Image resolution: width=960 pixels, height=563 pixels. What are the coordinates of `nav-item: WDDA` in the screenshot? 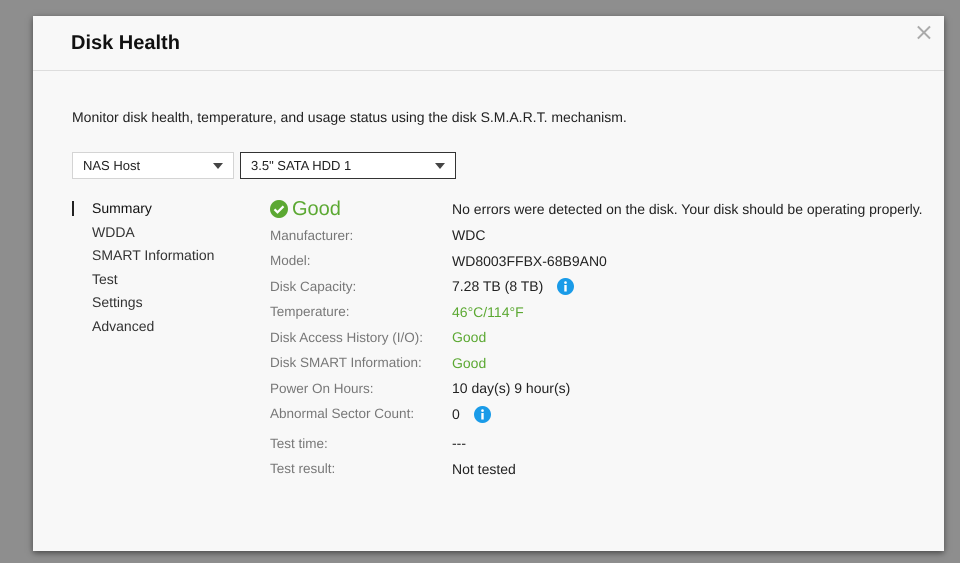 It's located at (113, 232).